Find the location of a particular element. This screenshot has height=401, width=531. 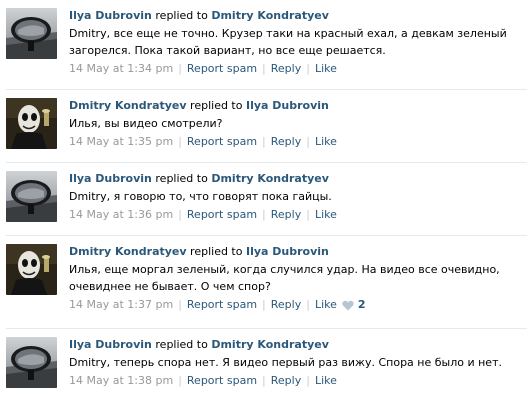

comment-date: 14 May at 1:36 pm is located at coordinates (121, 215).